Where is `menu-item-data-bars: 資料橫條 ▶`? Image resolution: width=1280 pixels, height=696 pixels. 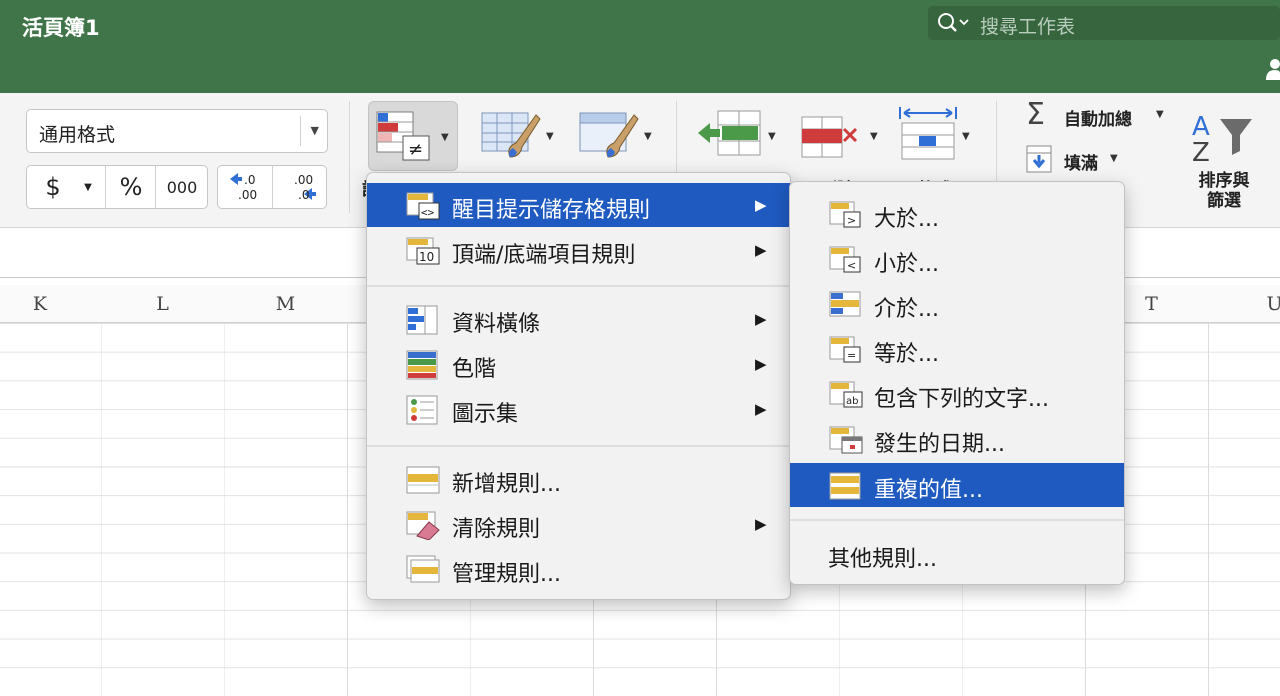
menu-item-data-bars: 資料橫條 ▶ is located at coordinates (578, 319).